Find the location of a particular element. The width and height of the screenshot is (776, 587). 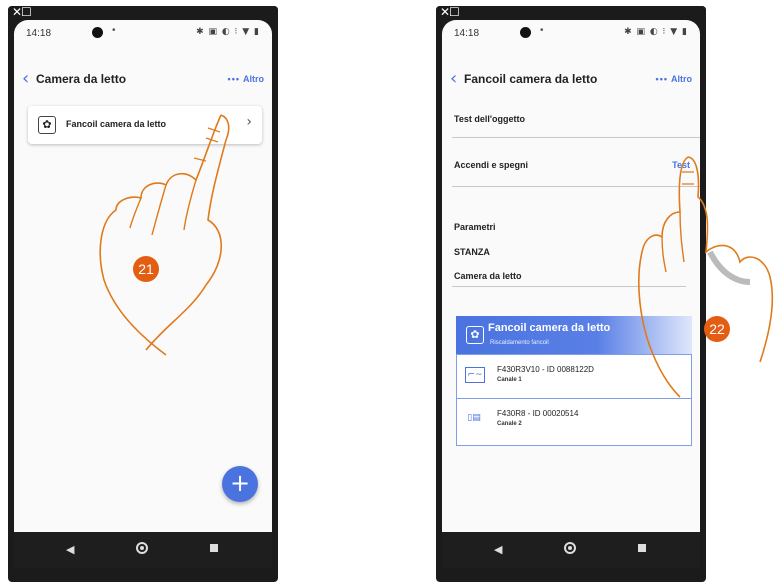

params-heading: Parametri is located at coordinates (475, 227).